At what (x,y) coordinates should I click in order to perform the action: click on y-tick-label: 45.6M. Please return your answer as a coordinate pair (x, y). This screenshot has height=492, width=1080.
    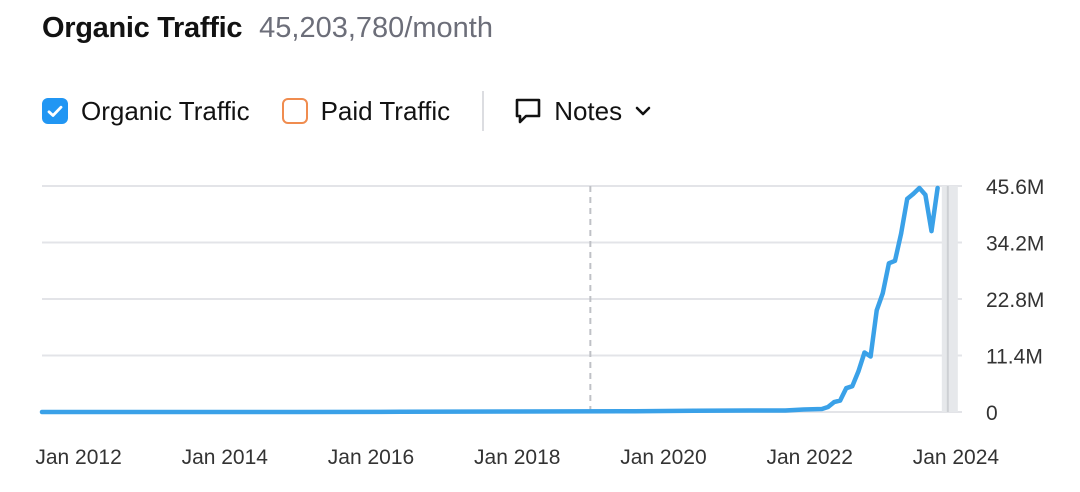
    Looking at the image, I should click on (1015, 187).